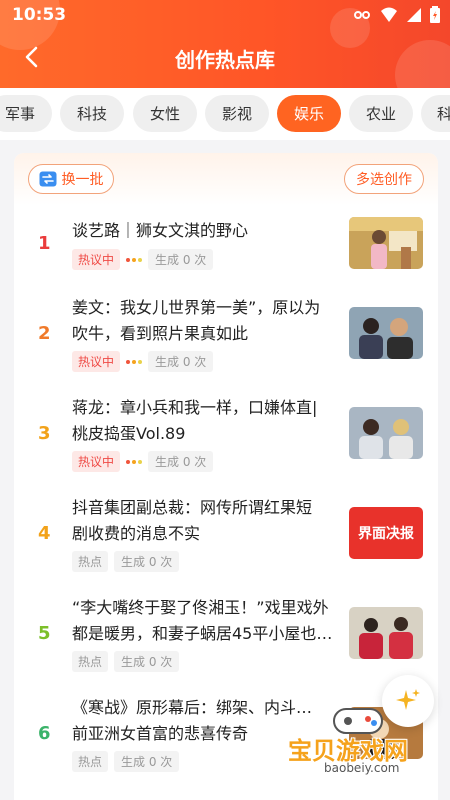 The width and height of the screenshot is (450, 800). Describe the element at coordinates (196, 307) in the screenshot. I see `topic-title-line: 姜文：我女儿世界第一美”，原以为` at that location.